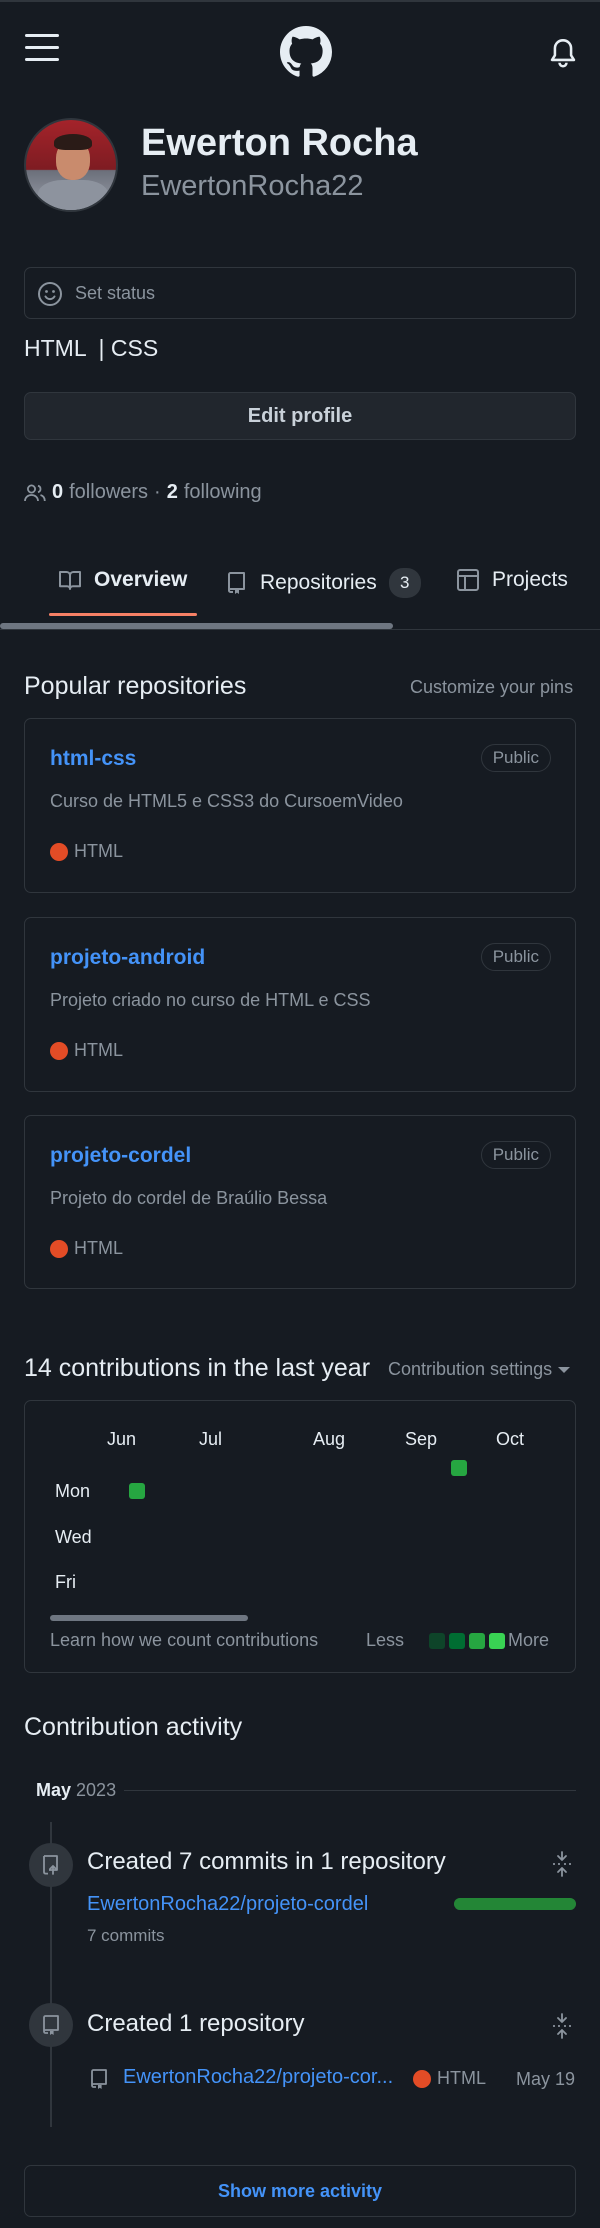 The width and height of the screenshot is (600, 2228). Describe the element at coordinates (300, 293) in the screenshot. I see `set-status-button: Set status` at that location.